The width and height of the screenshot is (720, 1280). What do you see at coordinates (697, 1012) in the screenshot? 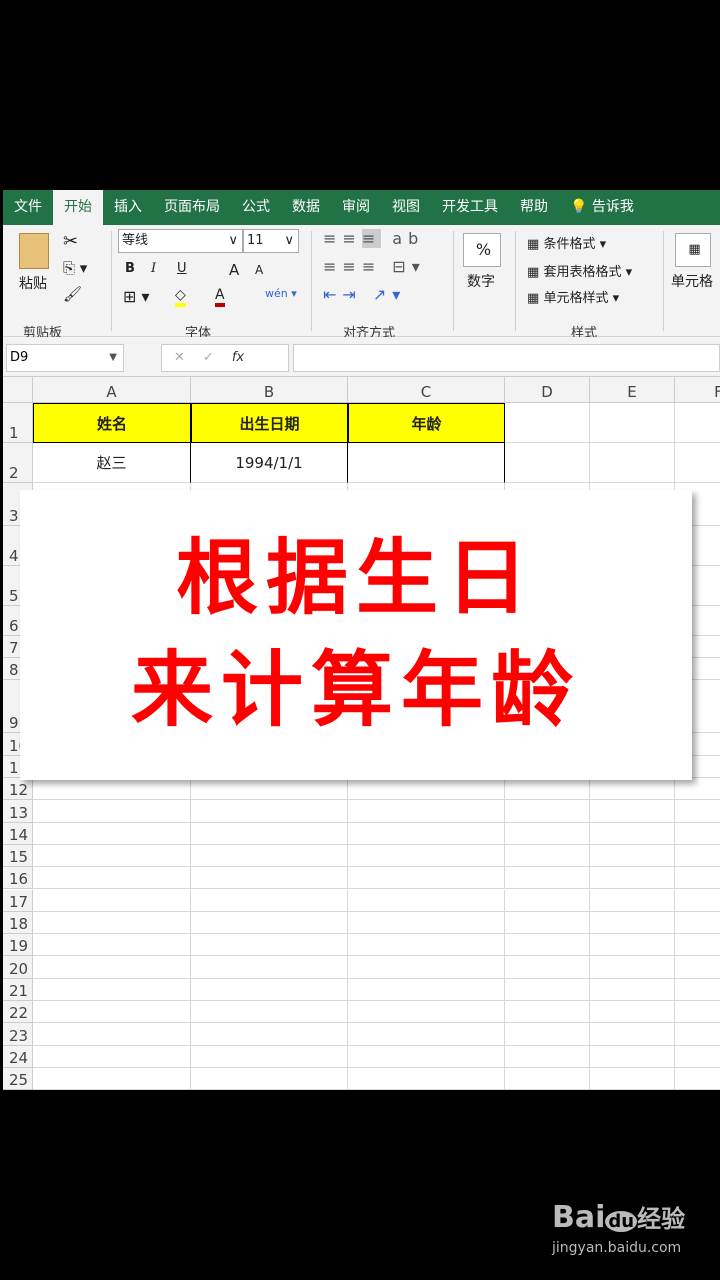
I see `cell-F22` at bounding box center [697, 1012].